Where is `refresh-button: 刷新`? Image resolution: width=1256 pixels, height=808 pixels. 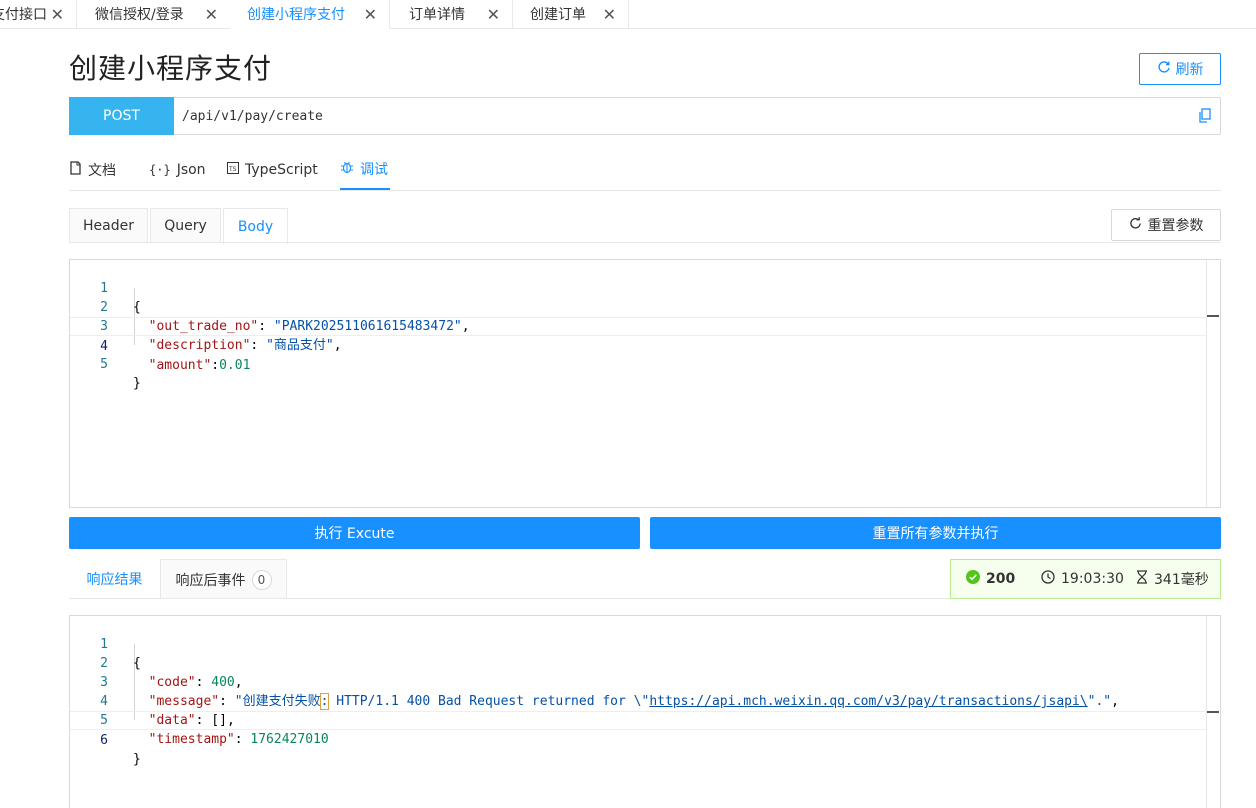 refresh-button: 刷新 is located at coordinates (1180, 69).